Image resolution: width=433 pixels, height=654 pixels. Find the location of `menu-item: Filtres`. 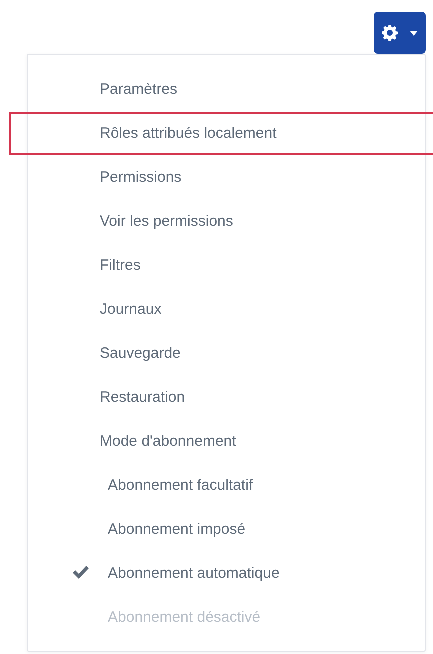

menu-item: Filtres is located at coordinates (120, 265).